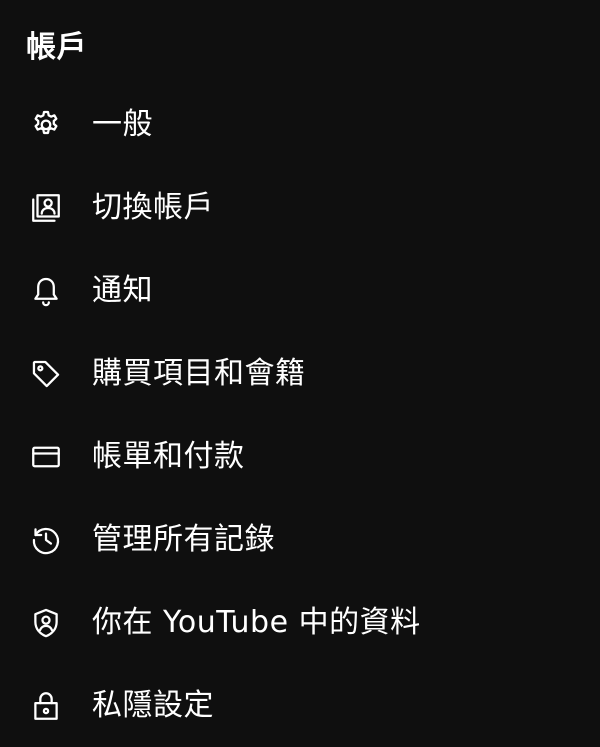  I want to click on menu-item-your-data: 你在 YouTube 中的資料, so click(300, 622).